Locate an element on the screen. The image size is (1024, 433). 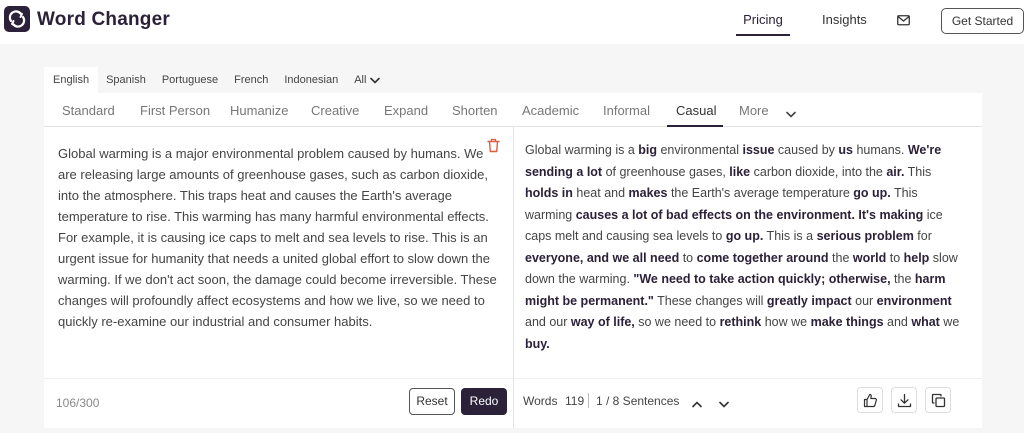
changed-phrase: way of life, is located at coordinates (603, 322).